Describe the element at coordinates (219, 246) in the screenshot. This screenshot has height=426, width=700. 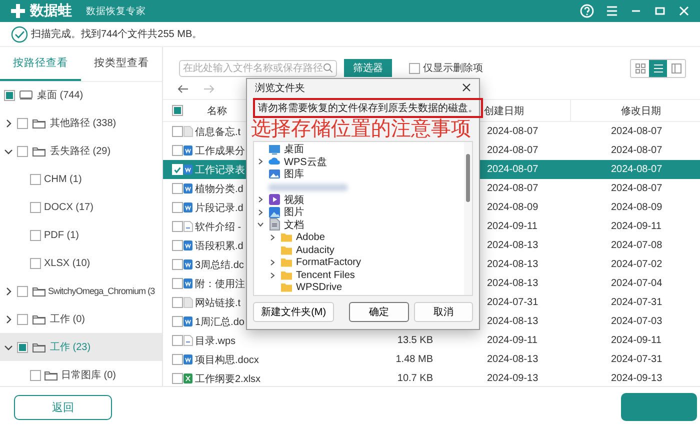
I see `file-name: 语段积累.d` at that location.